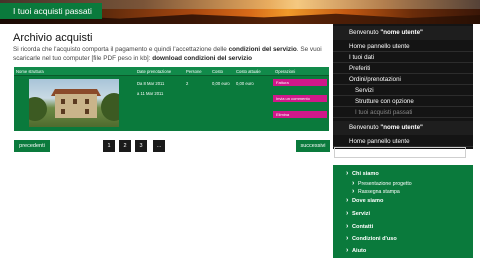  I want to click on col-header-dates: Date prenotazione, so click(154, 71).